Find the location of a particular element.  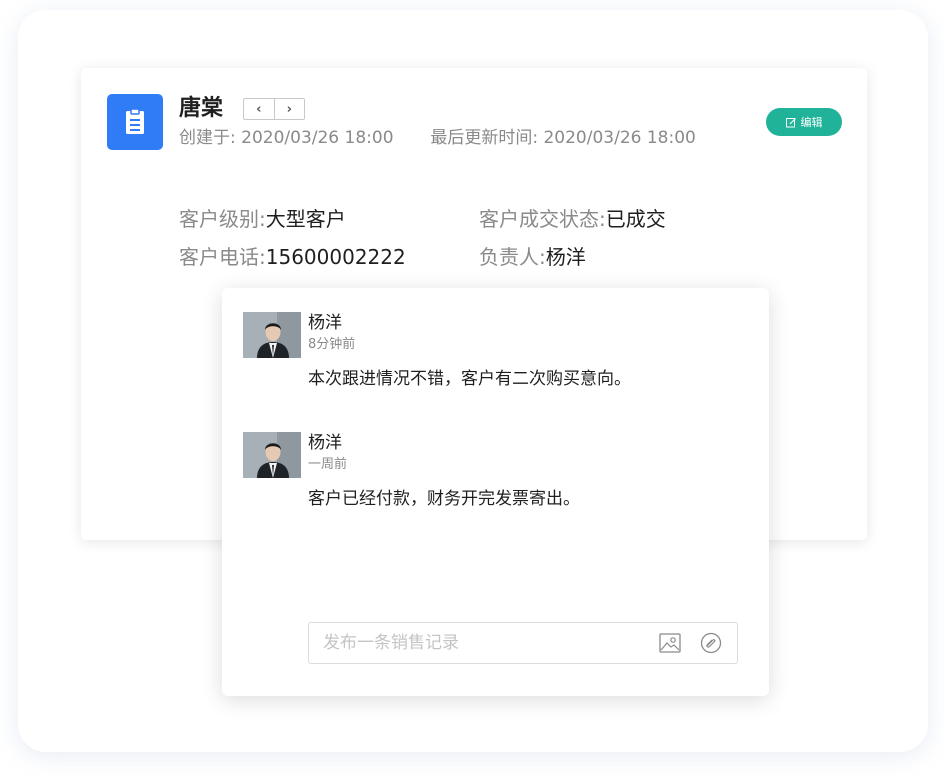

post-input is located at coordinates (488, 643).